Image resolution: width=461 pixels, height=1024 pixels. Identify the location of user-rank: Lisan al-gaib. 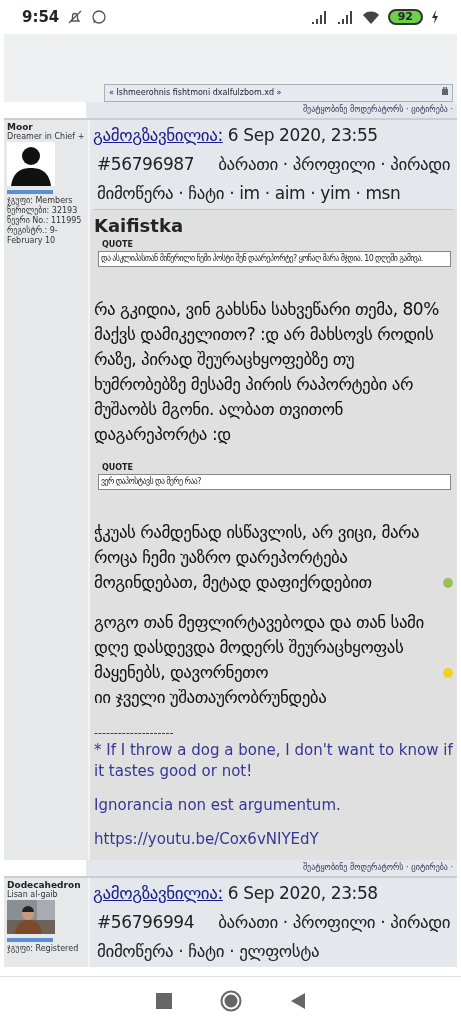
(33, 895).